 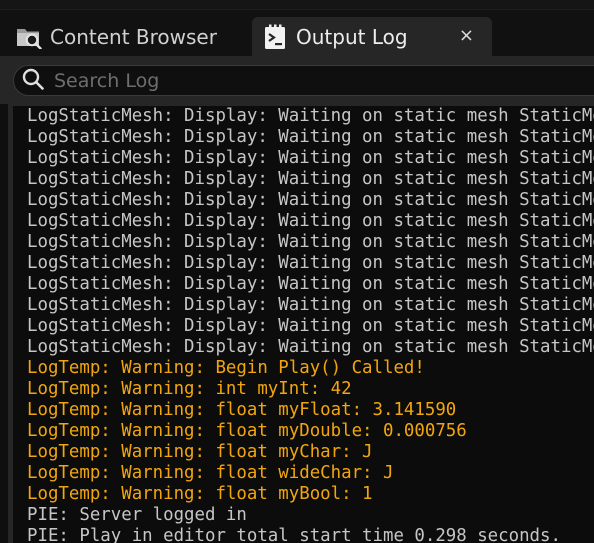 I want to click on log-line: LogTemp: Warning: float myChar: J, so click(x=200, y=452).